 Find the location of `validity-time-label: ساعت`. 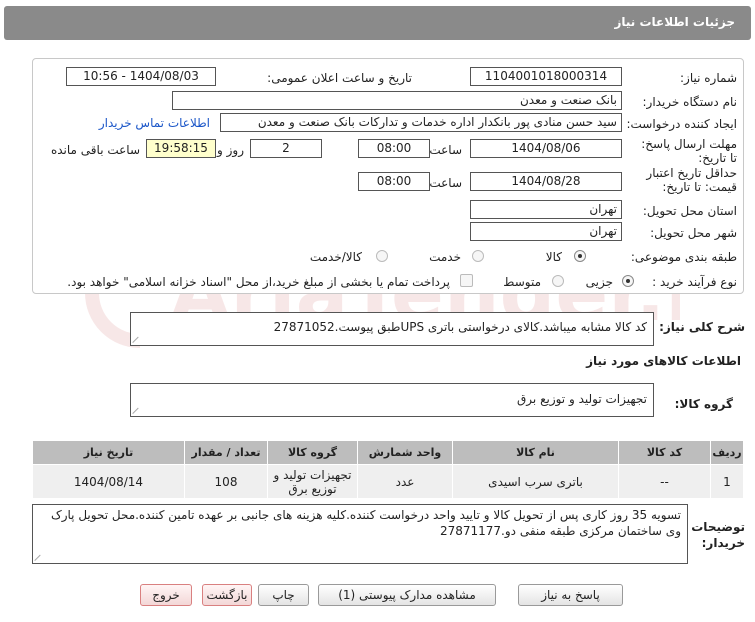

validity-time-label: ساعت is located at coordinates (445, 183).